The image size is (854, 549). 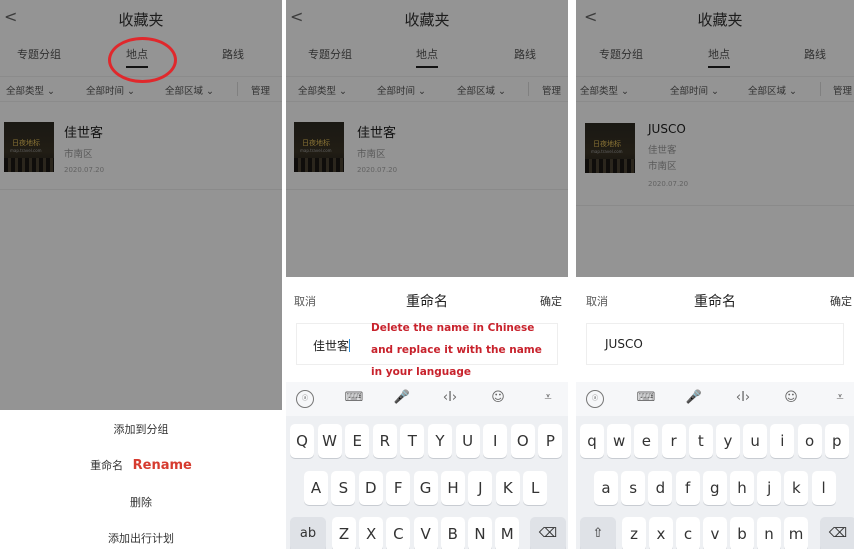 What do you see at coordinates (809, 441) in the screenshot?
I see `key-o: o` at bounding box center [809, 441].